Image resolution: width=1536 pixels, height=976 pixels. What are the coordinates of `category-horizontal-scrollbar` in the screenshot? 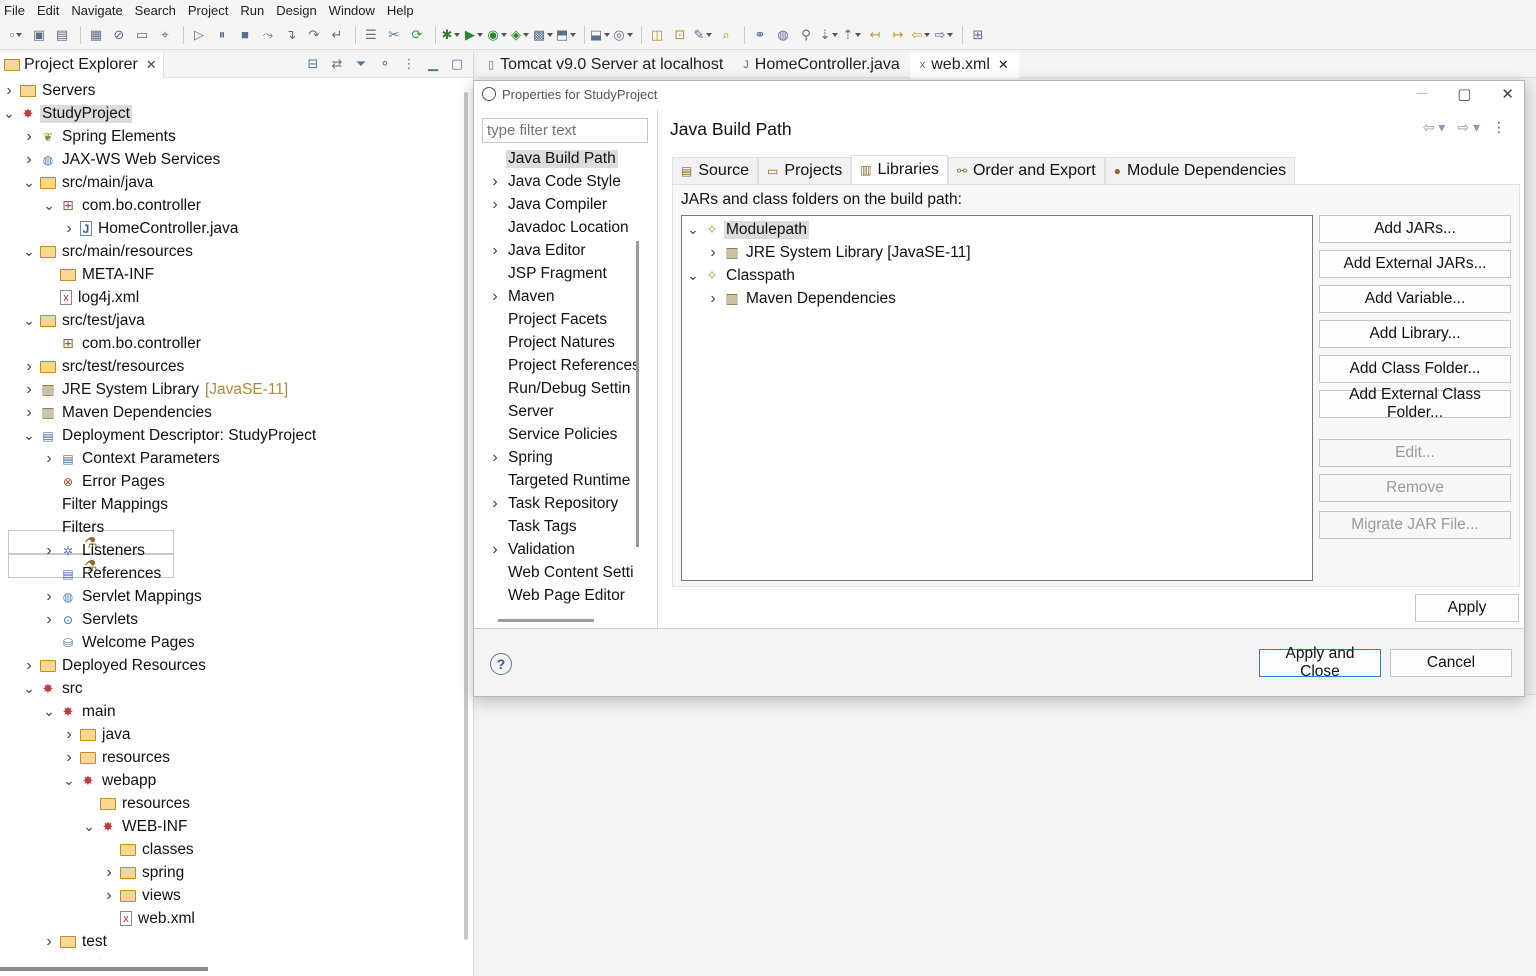 It's located at (546, 620).